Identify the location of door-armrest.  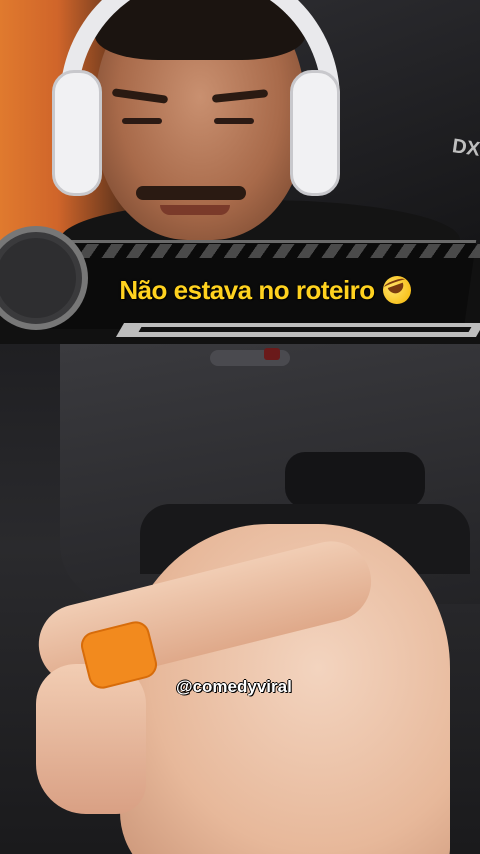
(355, 480).